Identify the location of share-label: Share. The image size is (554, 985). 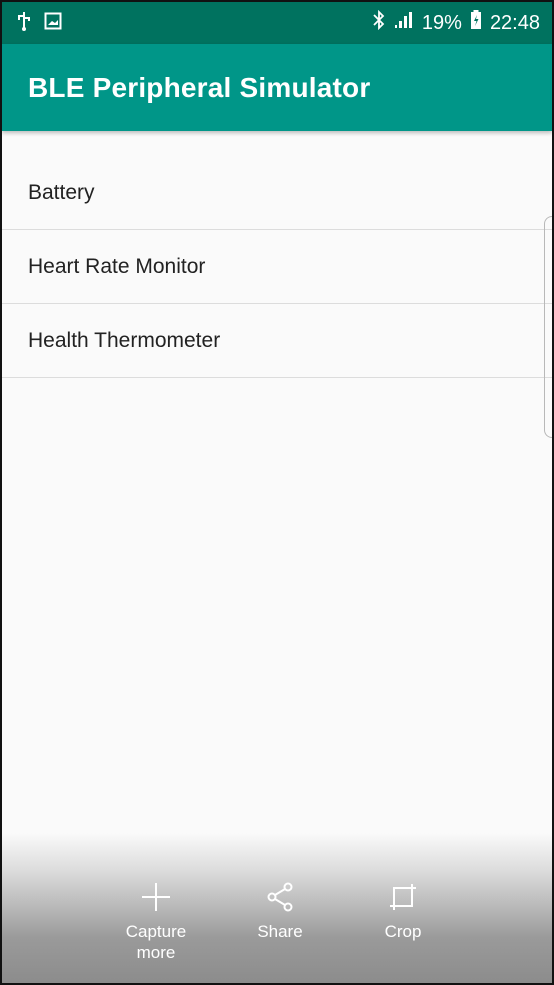
(280, 931).